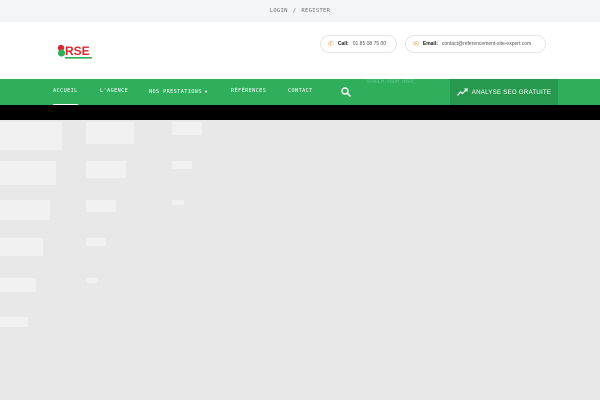 Image resolution: width=600 pixels, height=400 pixels. Describe the element at coordinates (315, 11) in the screenshot. I see `register-link: REGISTER` at that location.